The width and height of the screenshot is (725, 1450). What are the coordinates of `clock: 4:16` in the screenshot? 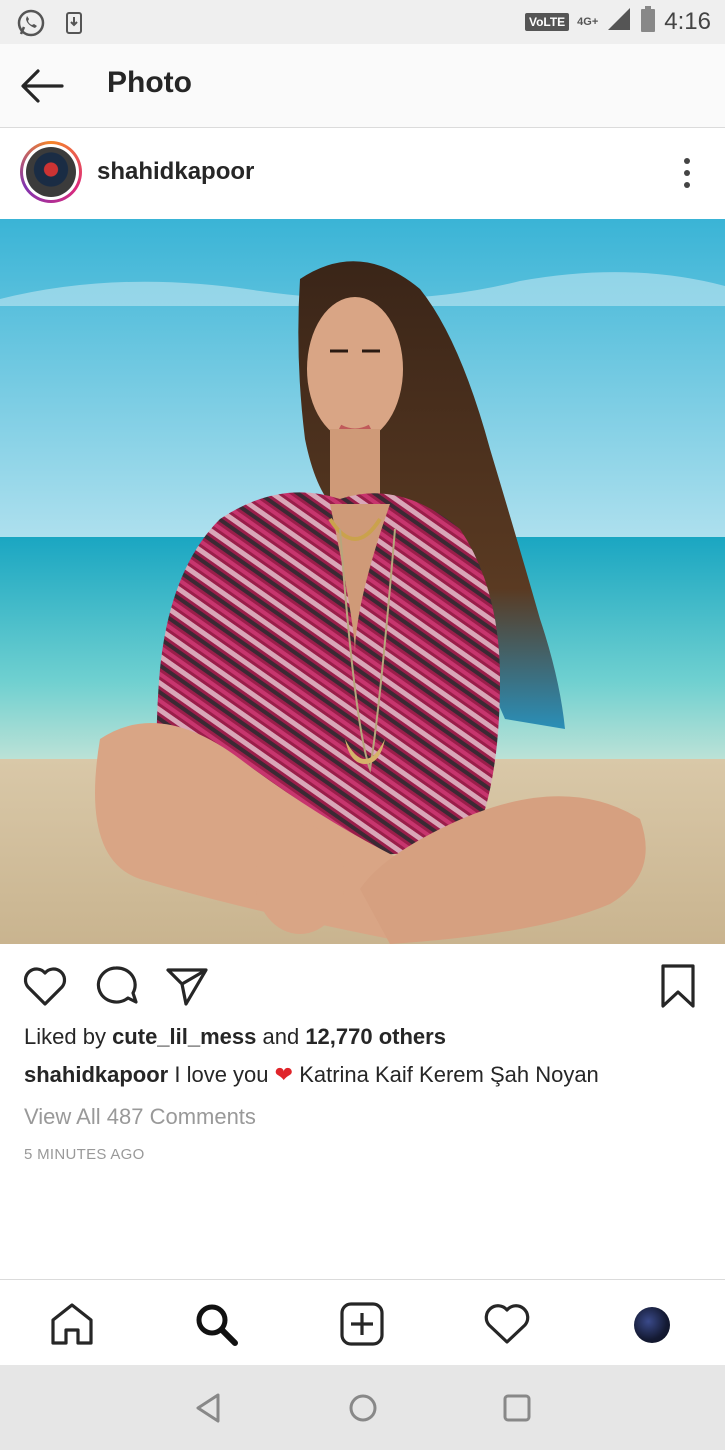 It's located at (687, 21).